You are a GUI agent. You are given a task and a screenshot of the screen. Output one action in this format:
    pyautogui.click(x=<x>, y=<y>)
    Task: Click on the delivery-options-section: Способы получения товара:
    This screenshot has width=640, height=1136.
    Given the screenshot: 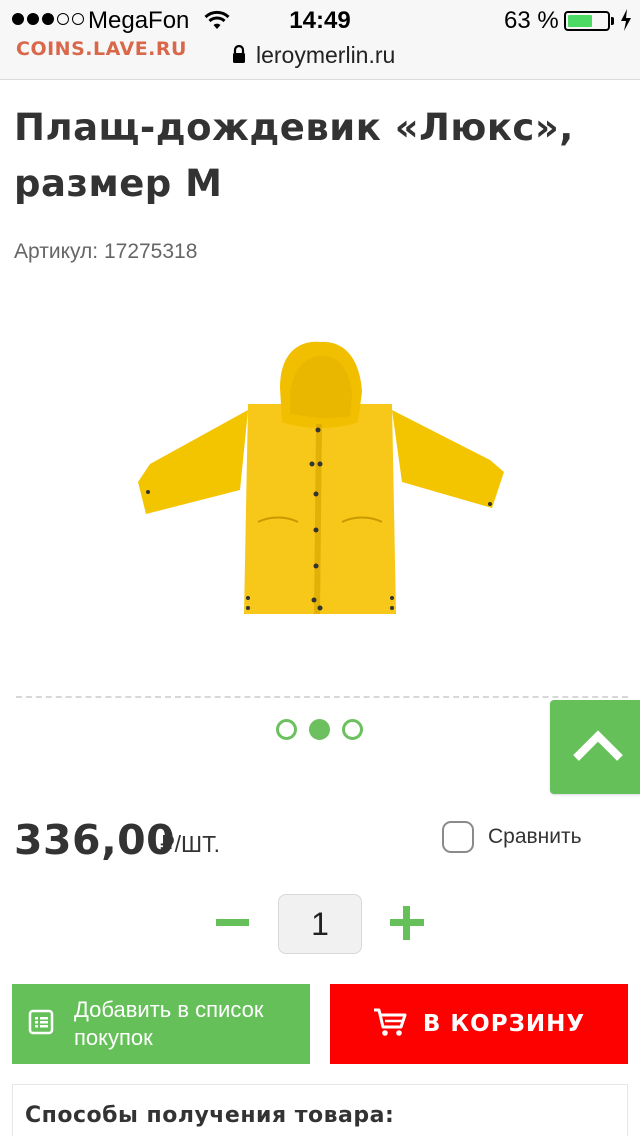 What is the action you would take?
    pyautogui.click(x=320, y=1110)
    